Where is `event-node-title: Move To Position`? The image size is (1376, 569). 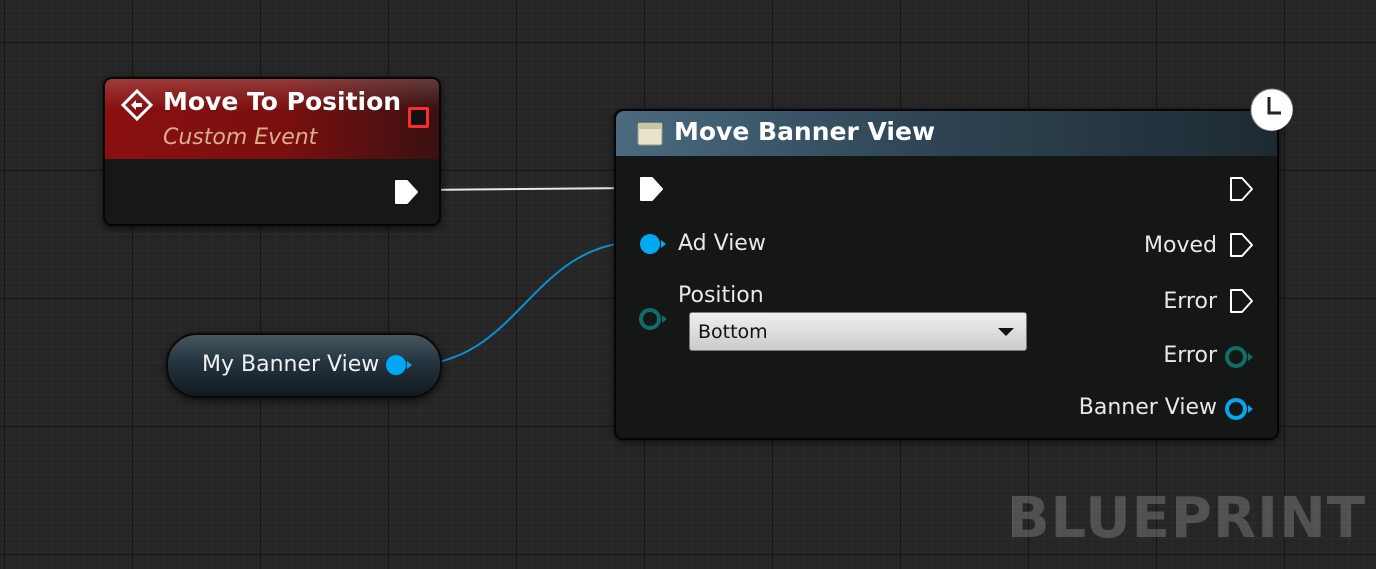
event-node-title: Move To Position is located at coordinates (282, 101).